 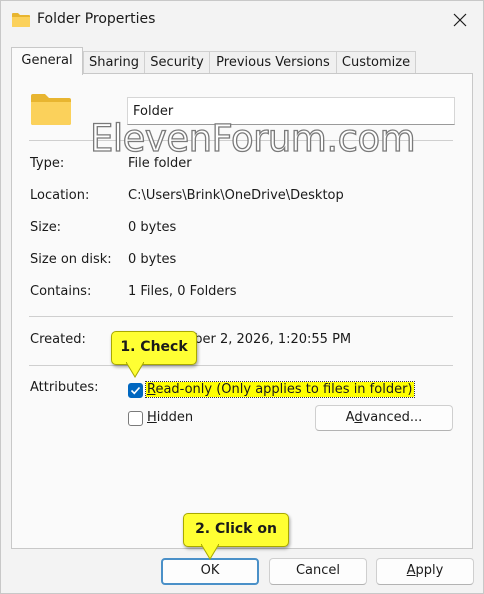 I want to click on tab-general: General, so click(x=47, y=61).